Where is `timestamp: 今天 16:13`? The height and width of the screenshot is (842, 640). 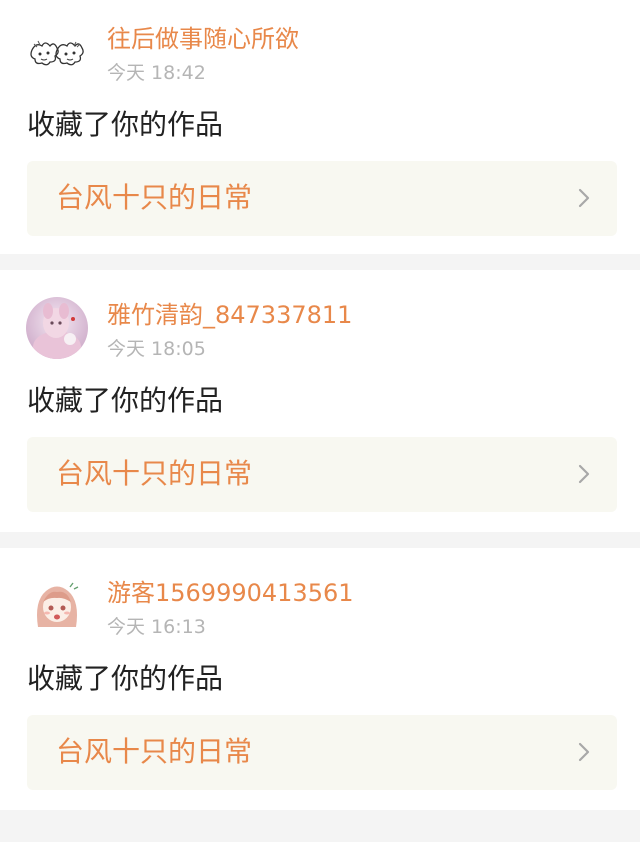
timestamp: 今天 16:13 is located at coordinates (156, 627).